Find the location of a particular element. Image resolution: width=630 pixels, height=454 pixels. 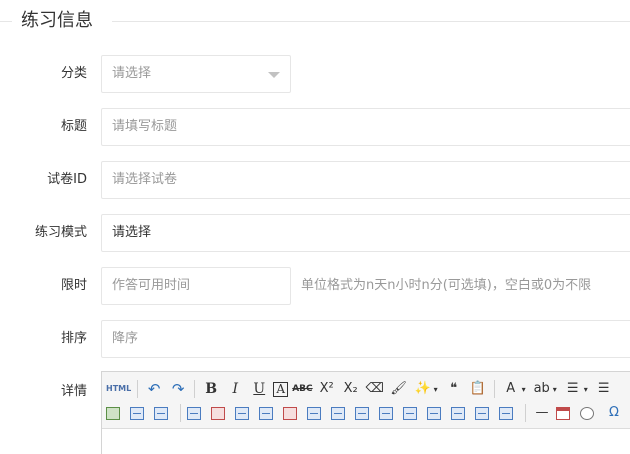

title-input: 请填写标题 is located at coordinates (365, 127).